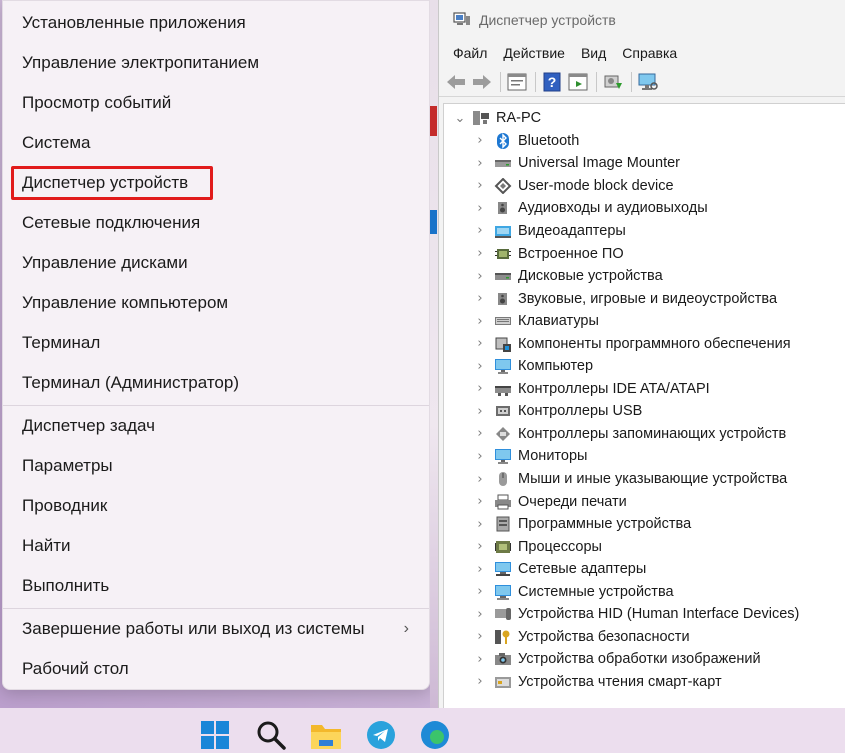  What do you see at coordinates (533, 366) in the screenshot?
I see `device-category-node: › Компьютер` at bounding box center [533, 366].